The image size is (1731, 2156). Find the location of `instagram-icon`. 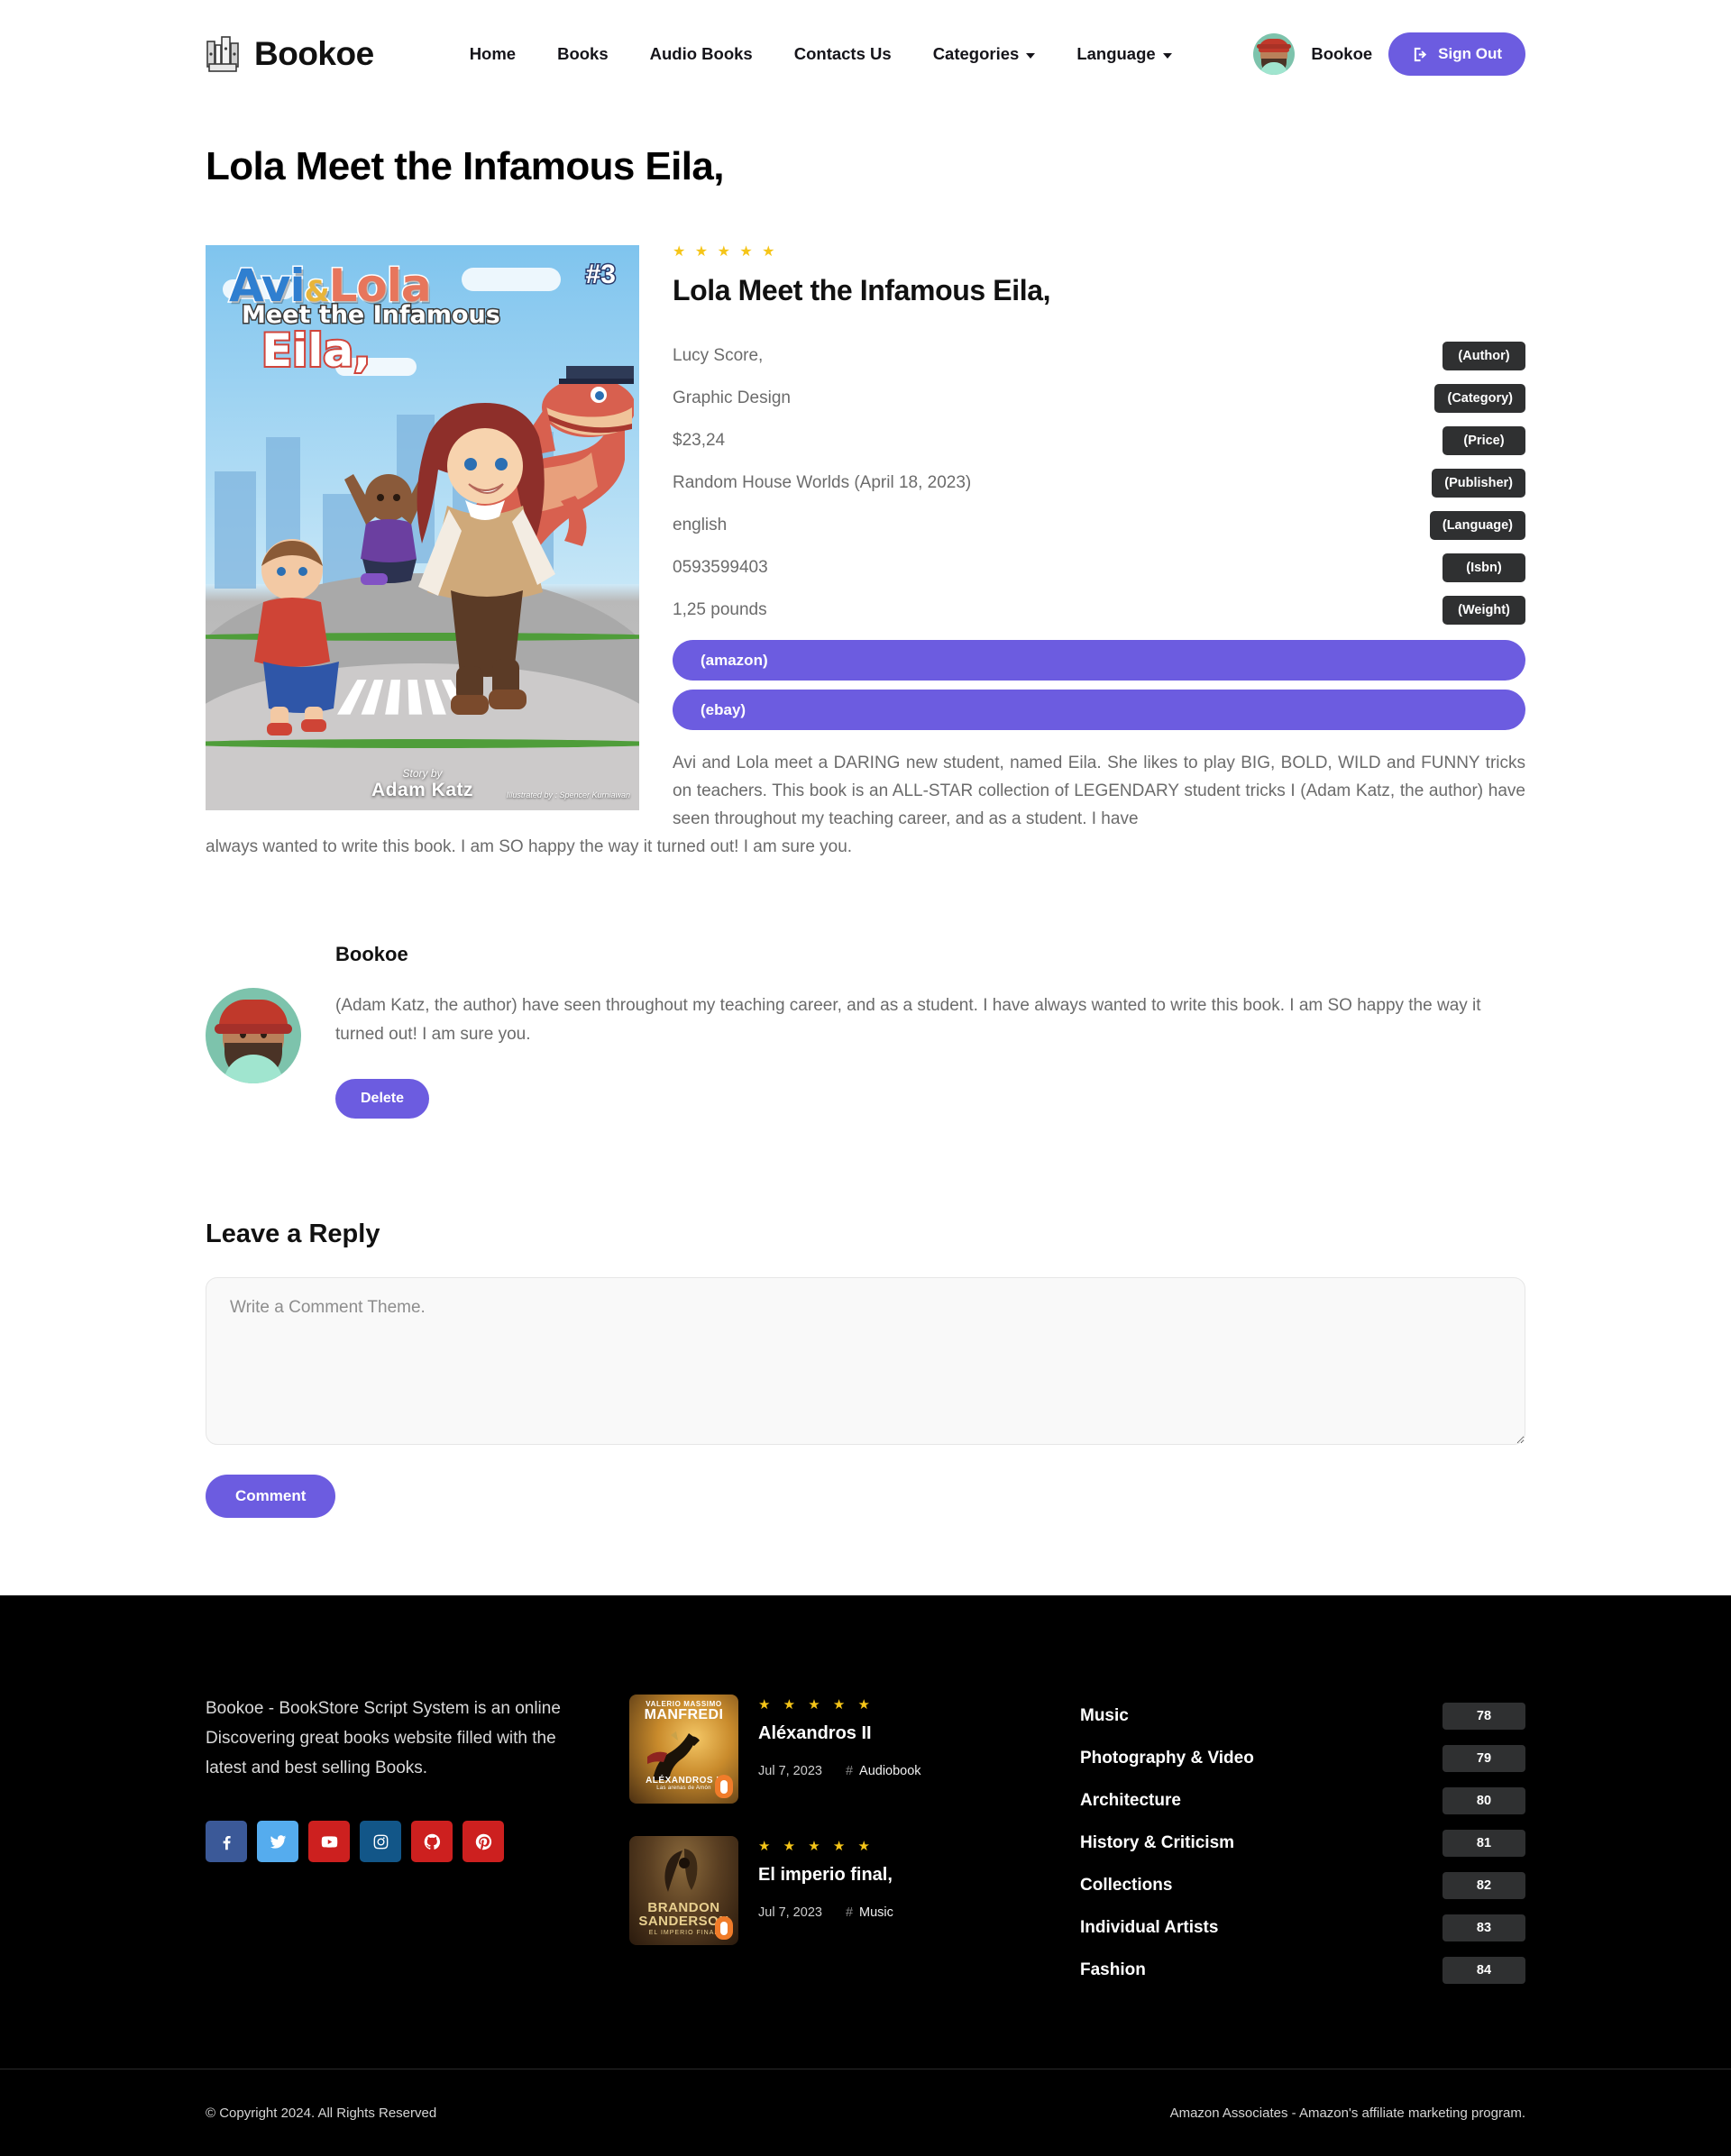

instagram-icon is located at coordinates (380, 1842).